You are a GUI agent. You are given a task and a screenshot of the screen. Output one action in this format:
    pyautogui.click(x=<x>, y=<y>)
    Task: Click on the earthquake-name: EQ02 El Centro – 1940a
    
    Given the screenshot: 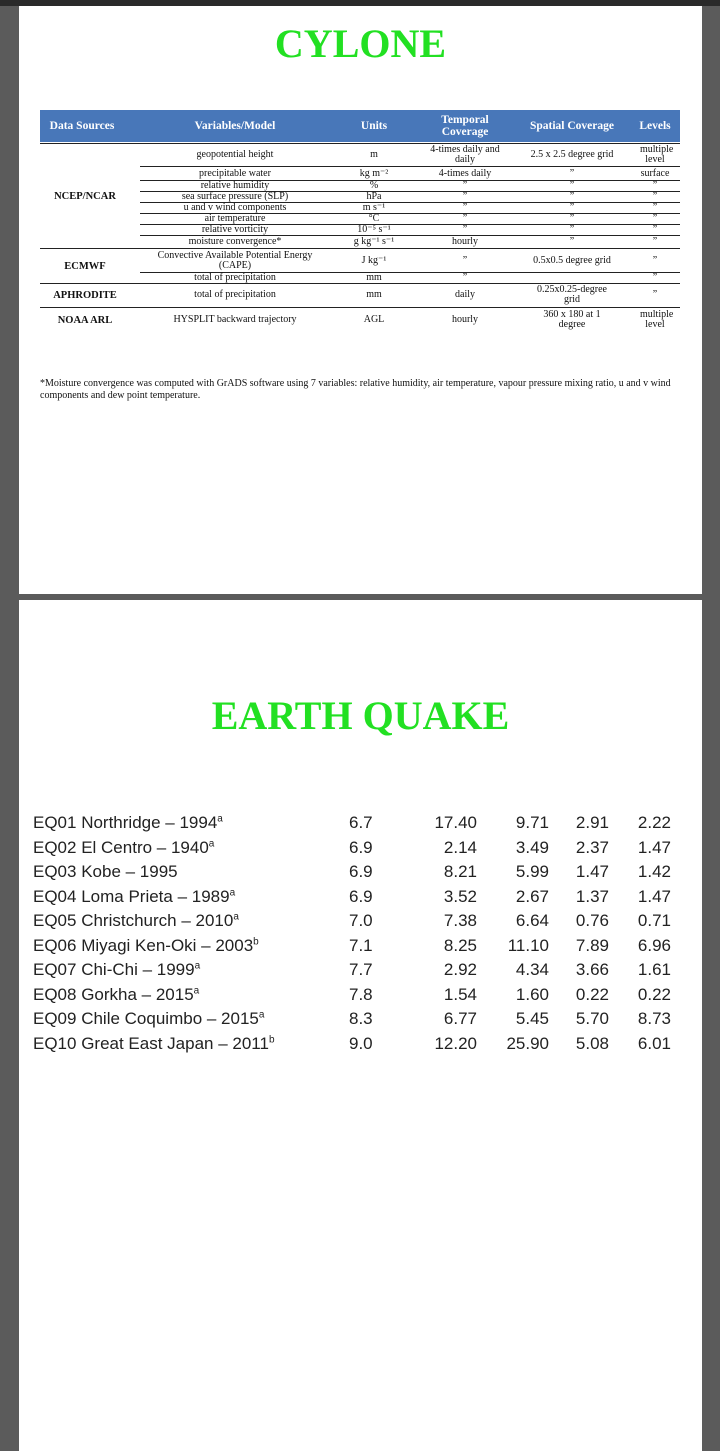 What is the action you would take?
    pyautogui.click(x=123, y=848)
    